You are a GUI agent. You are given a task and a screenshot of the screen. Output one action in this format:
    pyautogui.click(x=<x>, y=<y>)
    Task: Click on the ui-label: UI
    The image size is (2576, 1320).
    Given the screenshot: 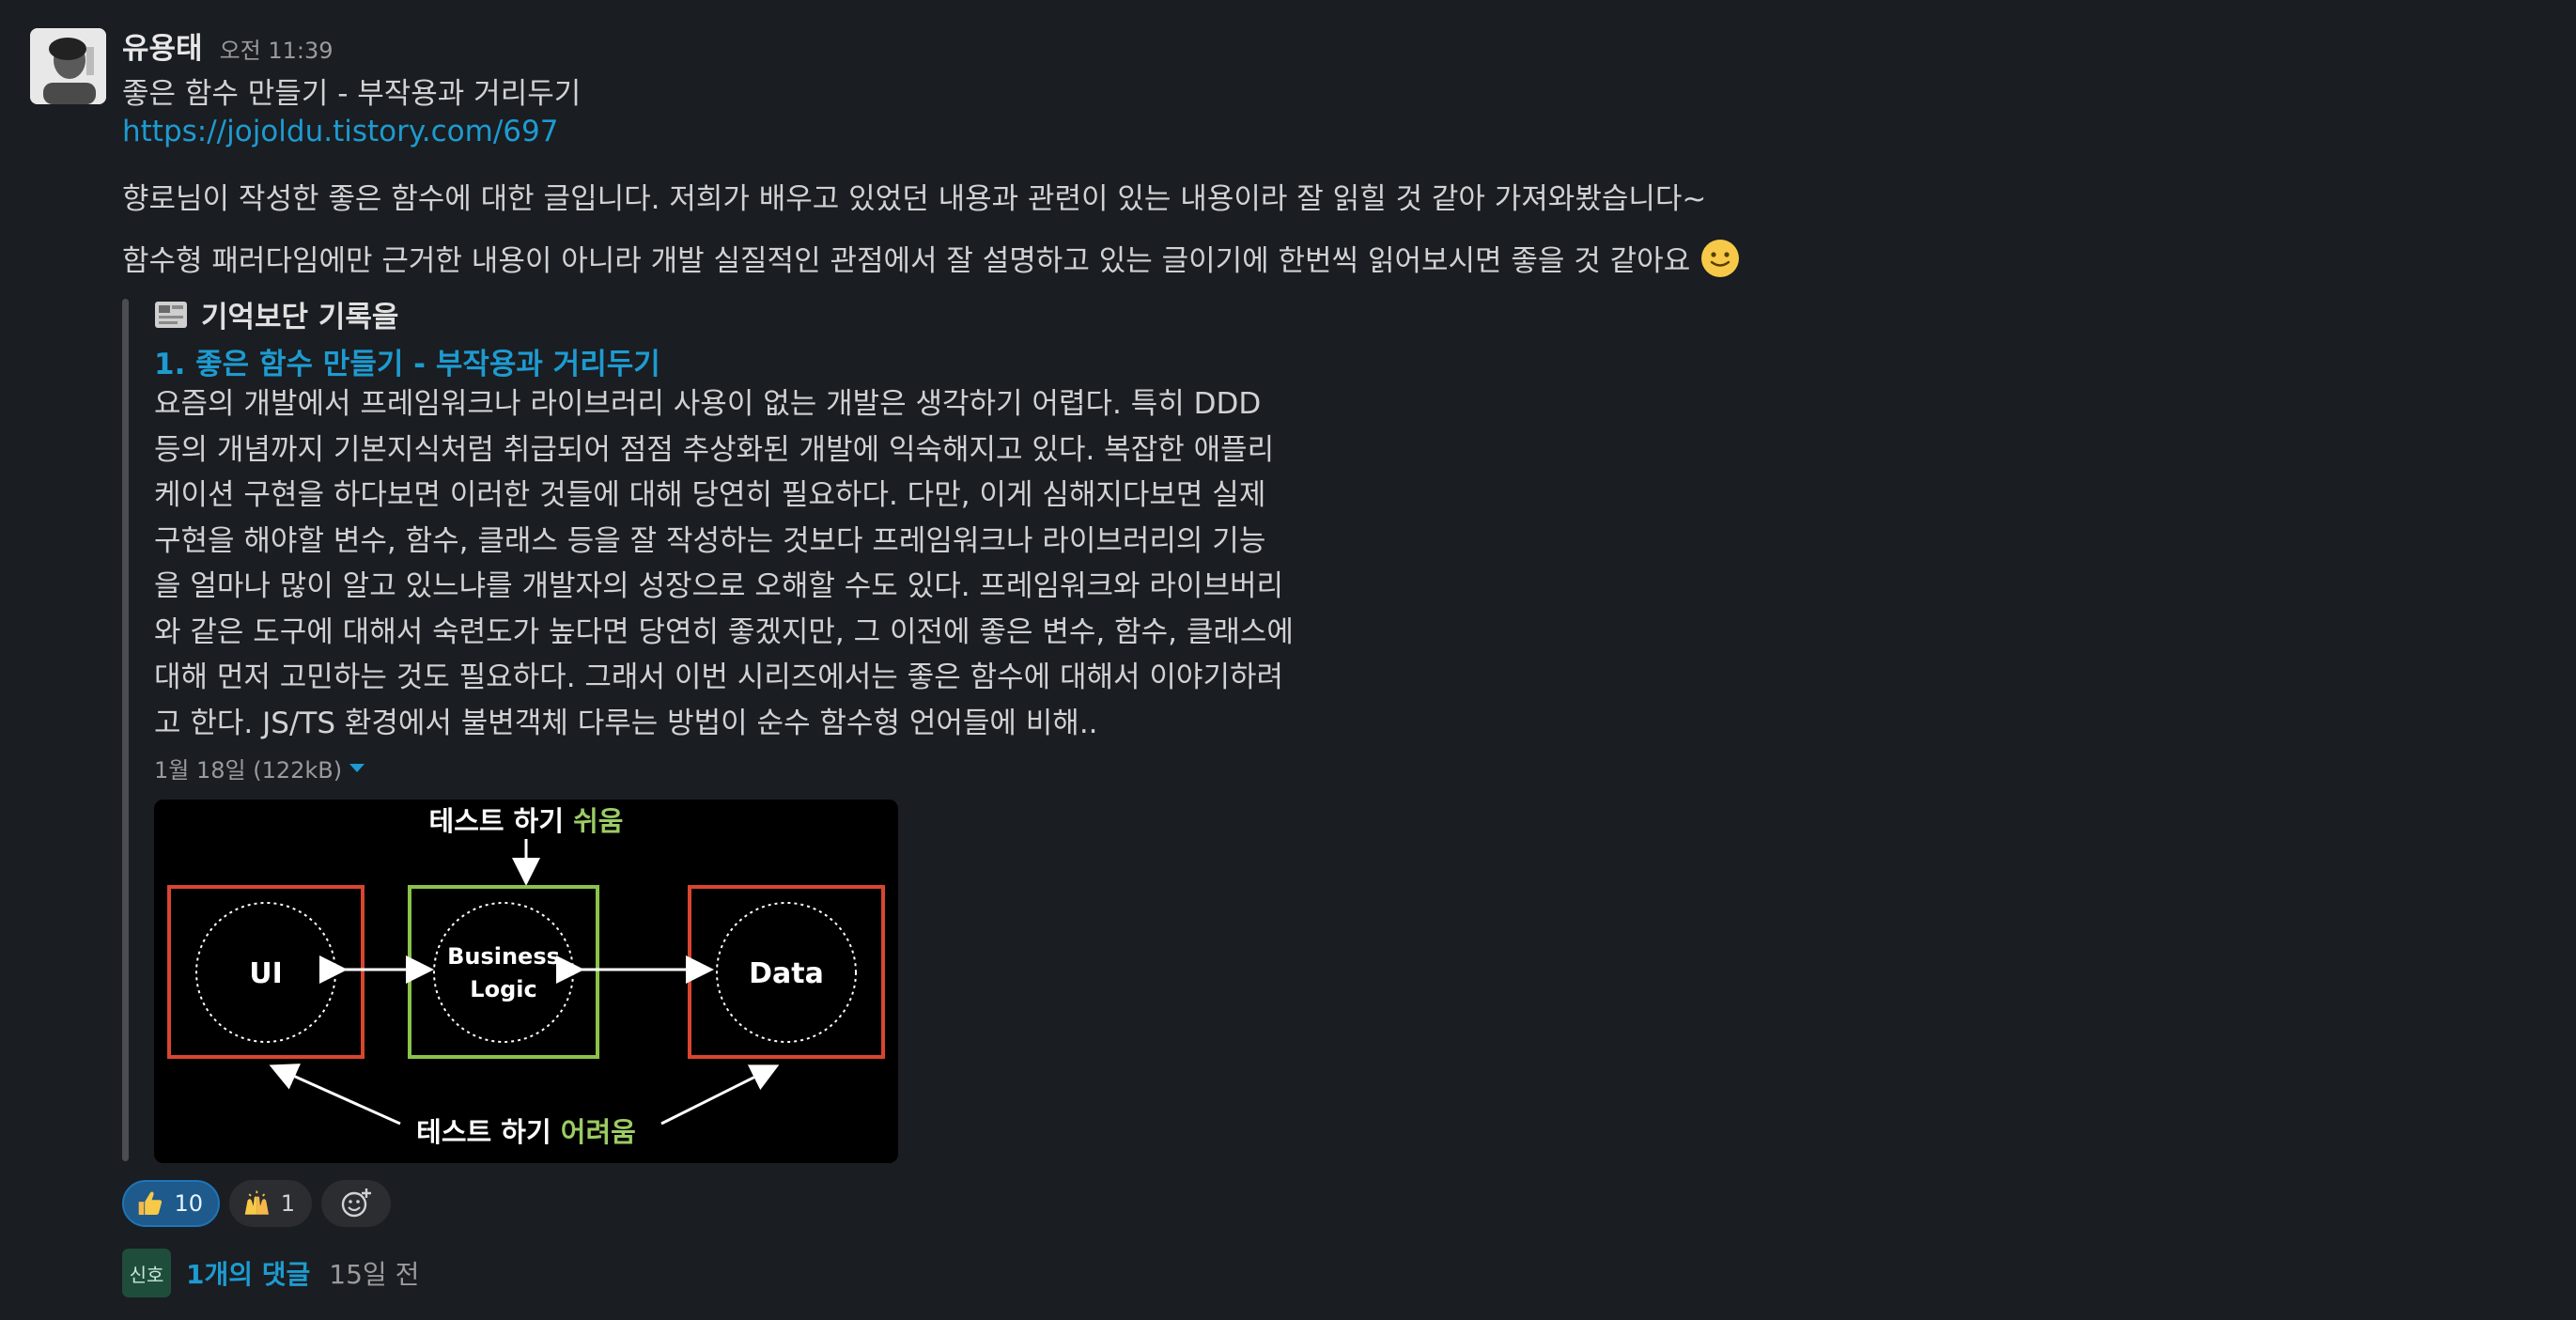 What is the action you would take?
    pyautogui.click(x=266, y=973)
    